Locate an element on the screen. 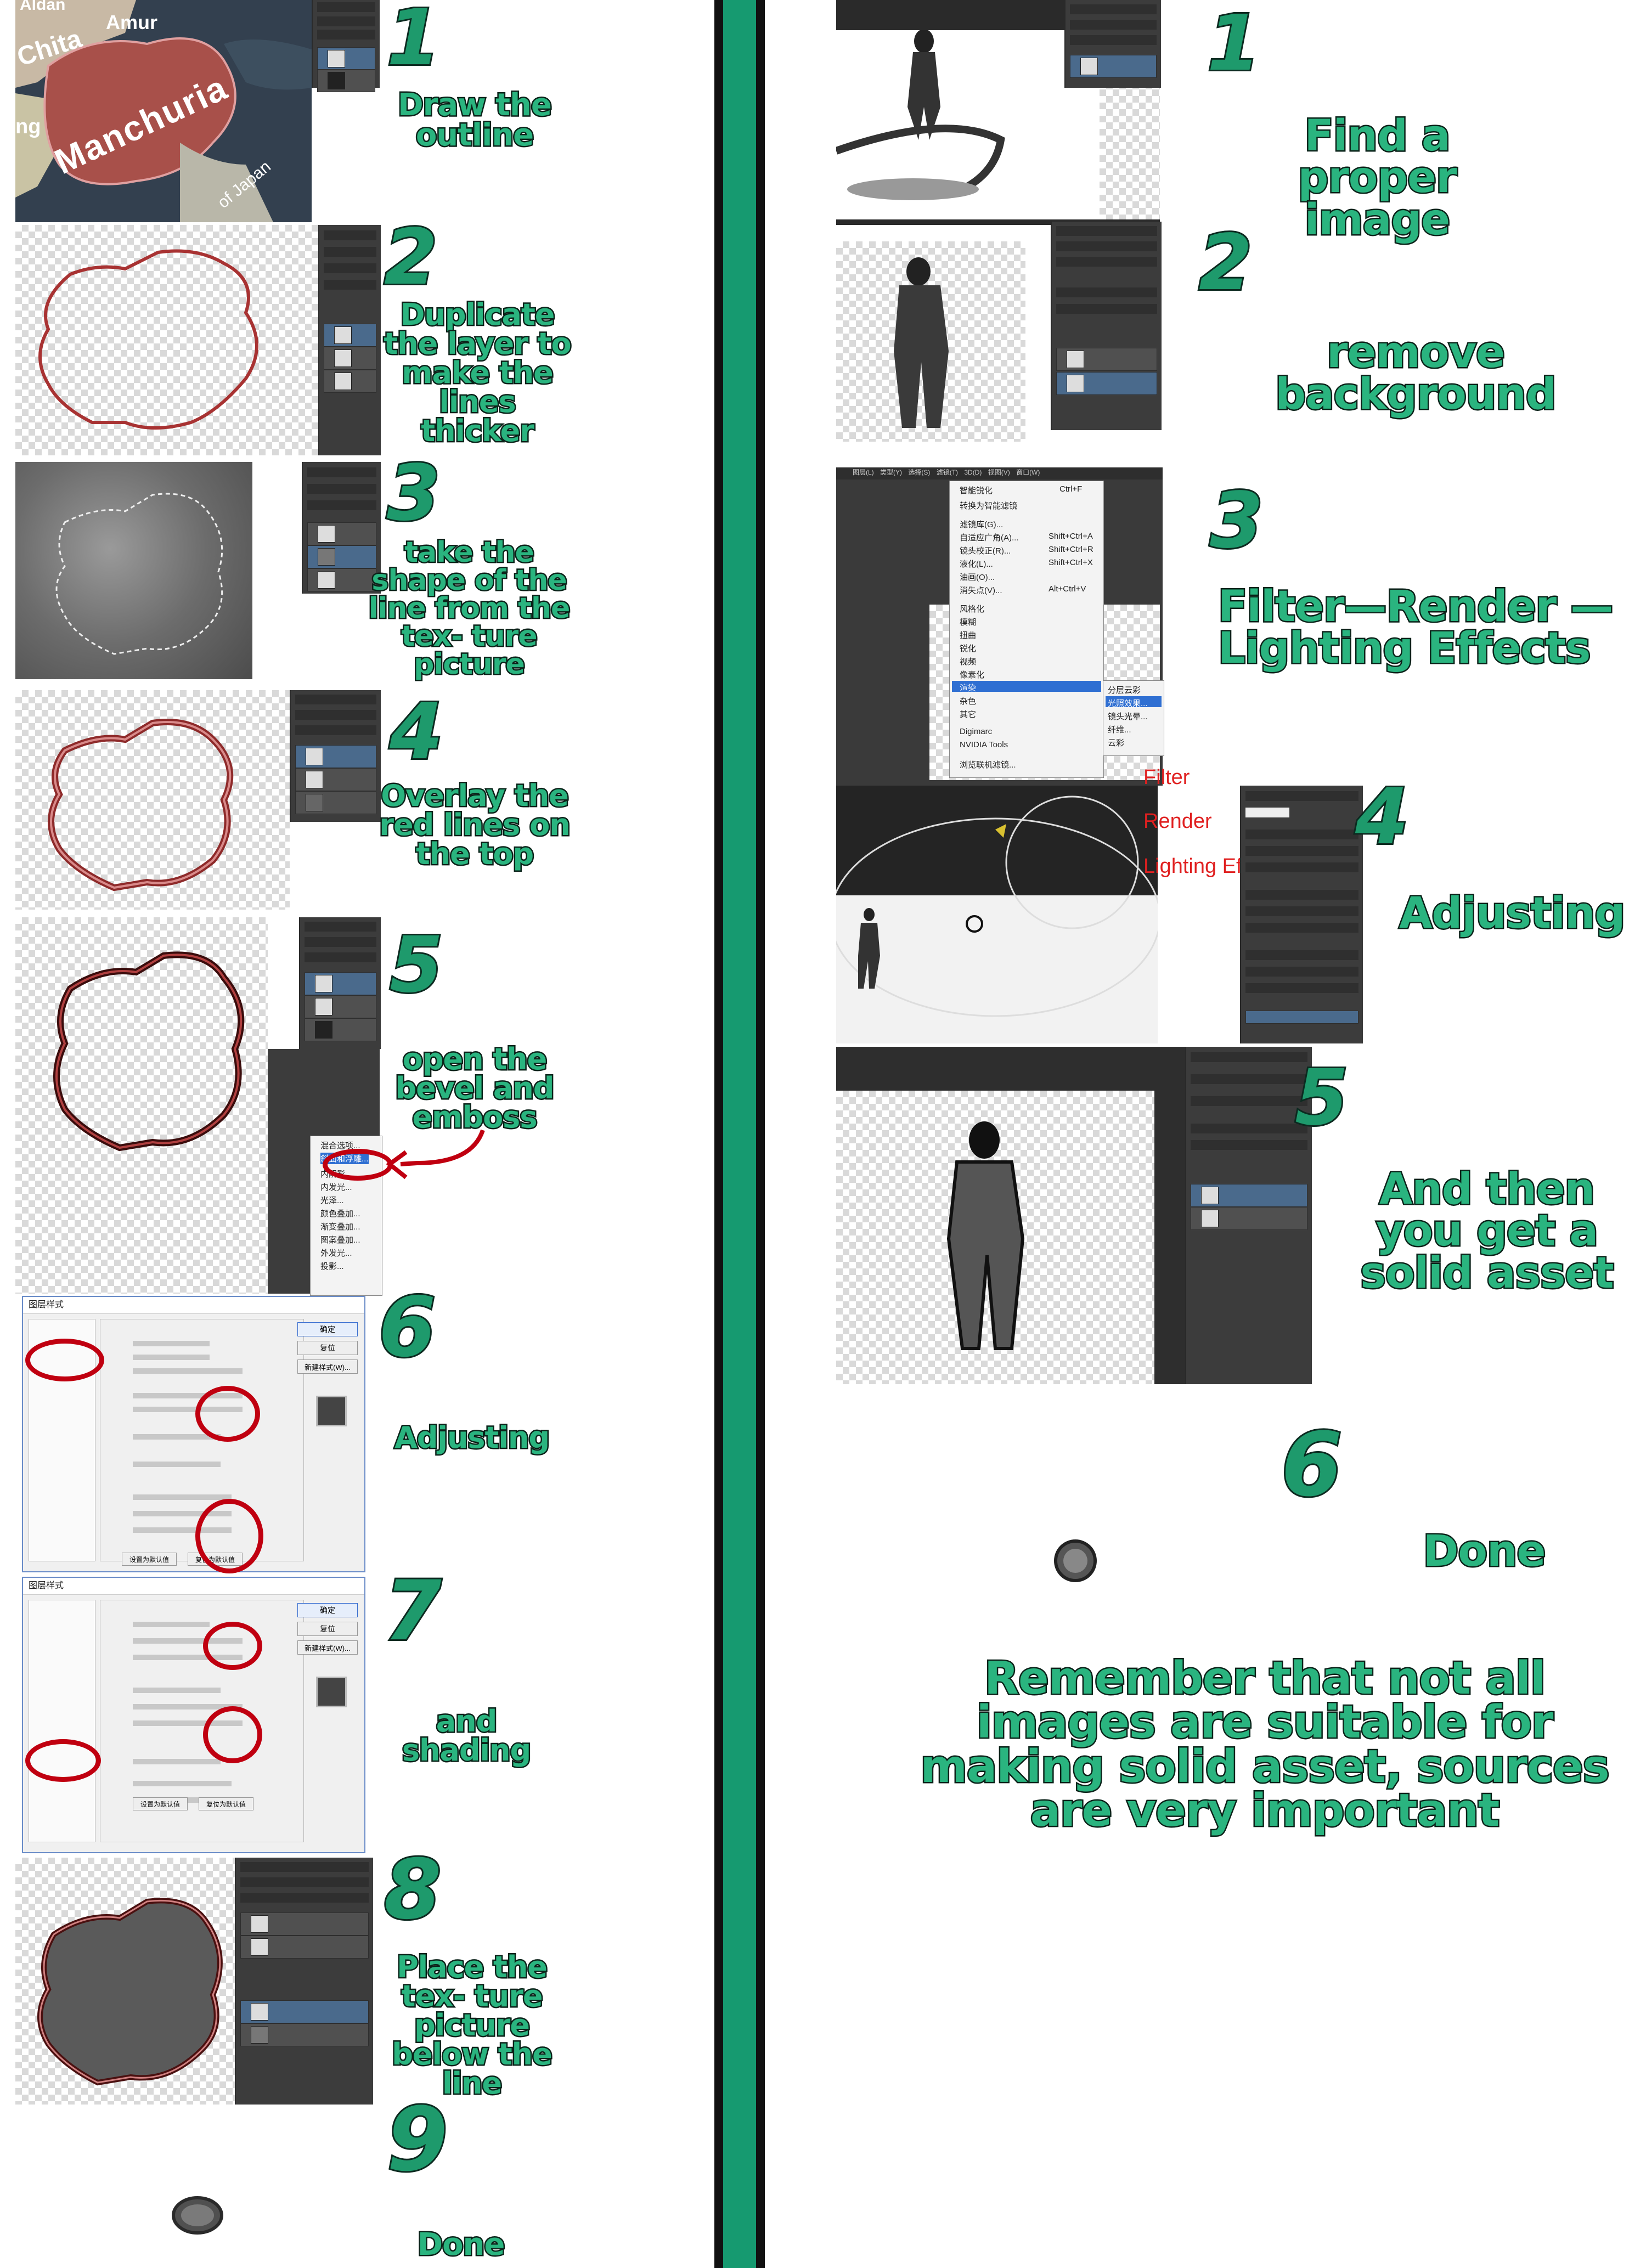  right-step-3-number: 3 is located at coordinates (1236, 521).